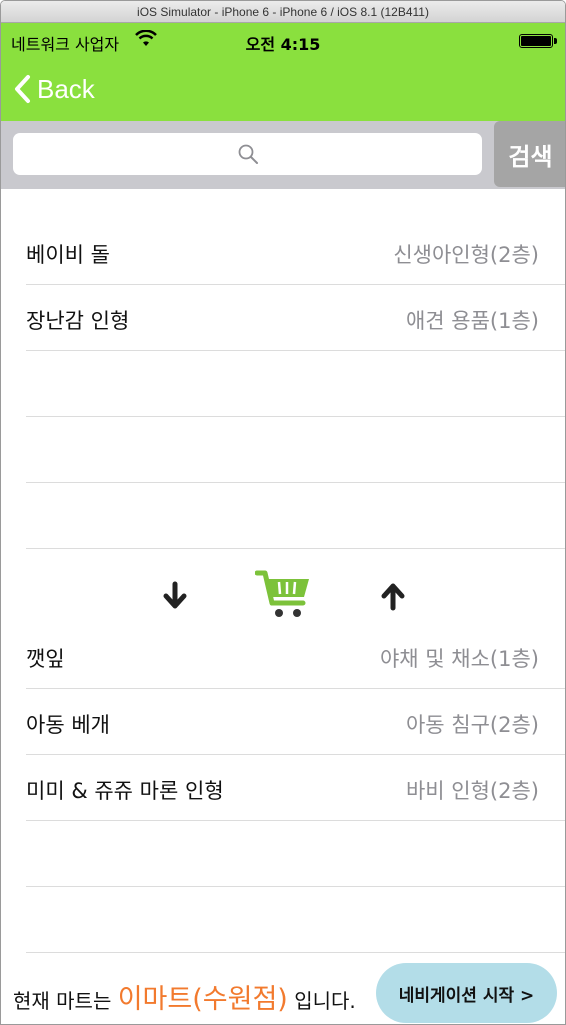 This screenshot has width=566, height=1025. I want to click on store-suffix: 입니다., so click(325, 1001).